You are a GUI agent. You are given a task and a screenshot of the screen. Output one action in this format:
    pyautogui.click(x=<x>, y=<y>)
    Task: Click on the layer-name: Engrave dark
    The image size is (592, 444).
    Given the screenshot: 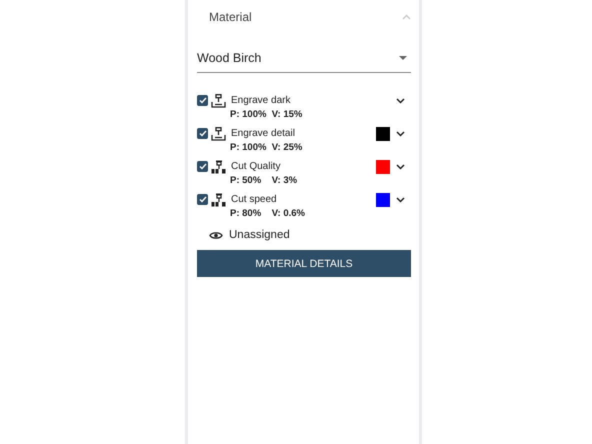 What is the action you would take?
    pyautogui.click(x=261, y=100)
    